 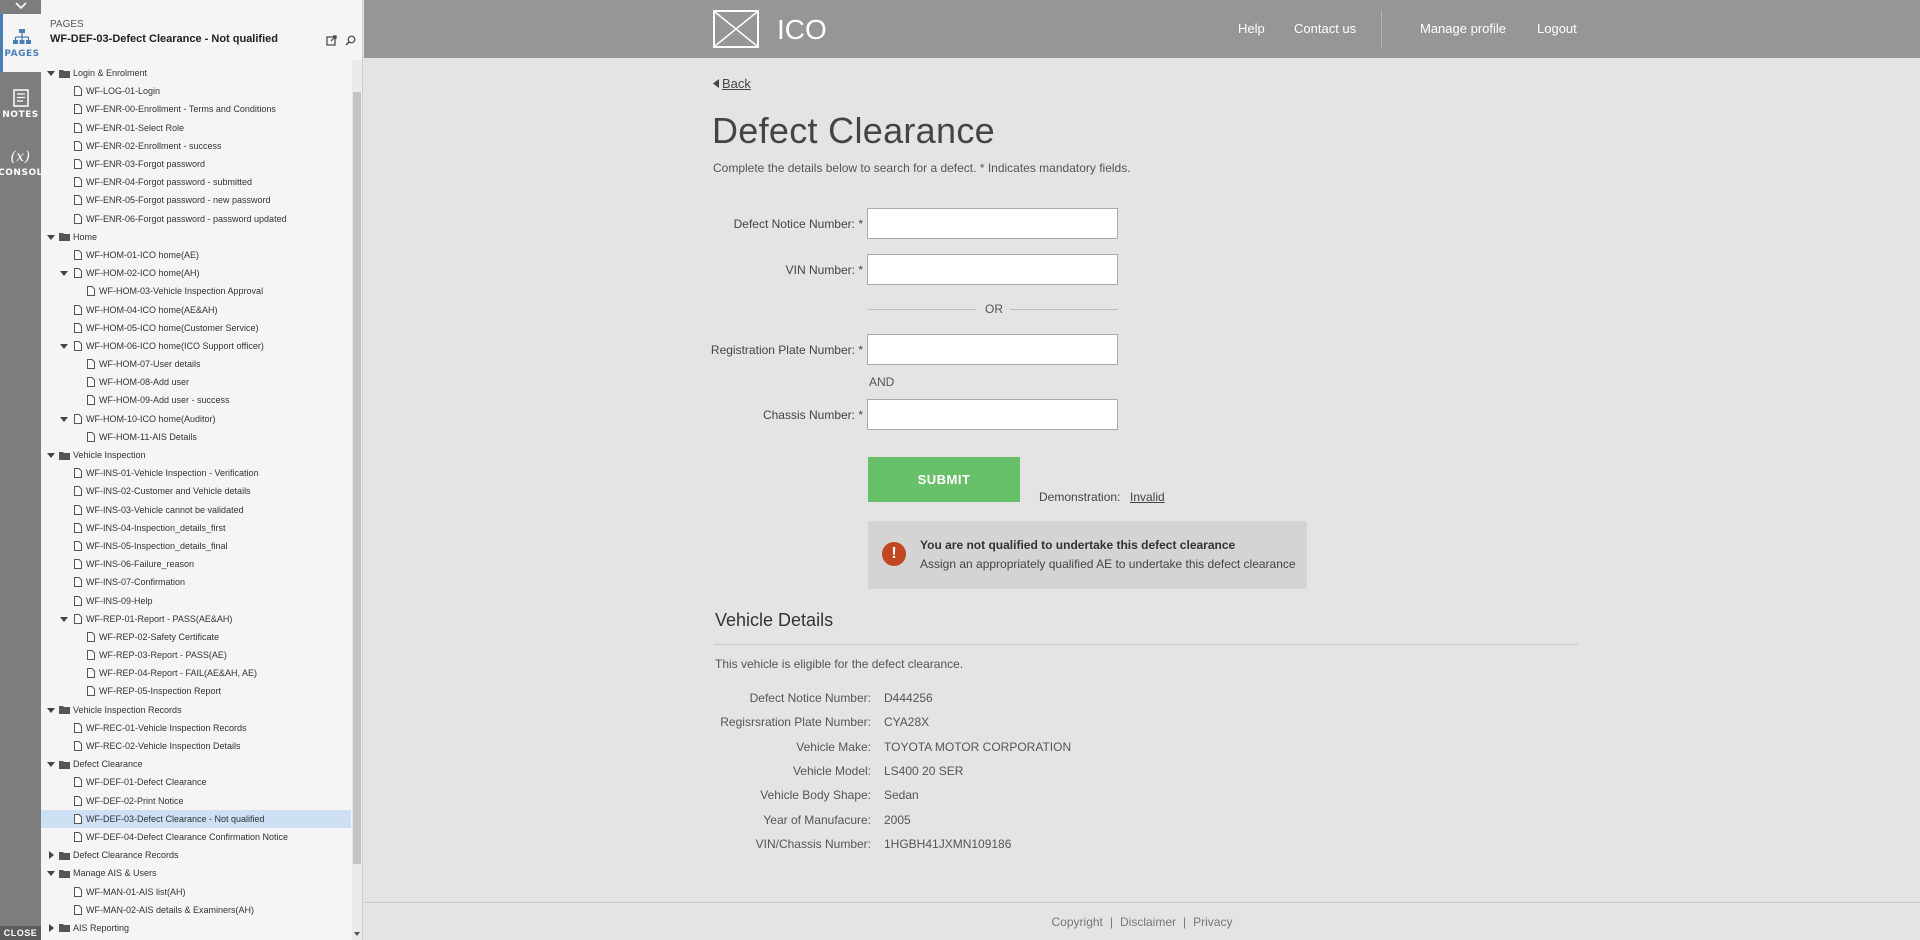 What do you see at coordinates (1077, 922) in the screenshot?
I see `footer-copyright-link: Copyright` at bounding box center [1077, 922].